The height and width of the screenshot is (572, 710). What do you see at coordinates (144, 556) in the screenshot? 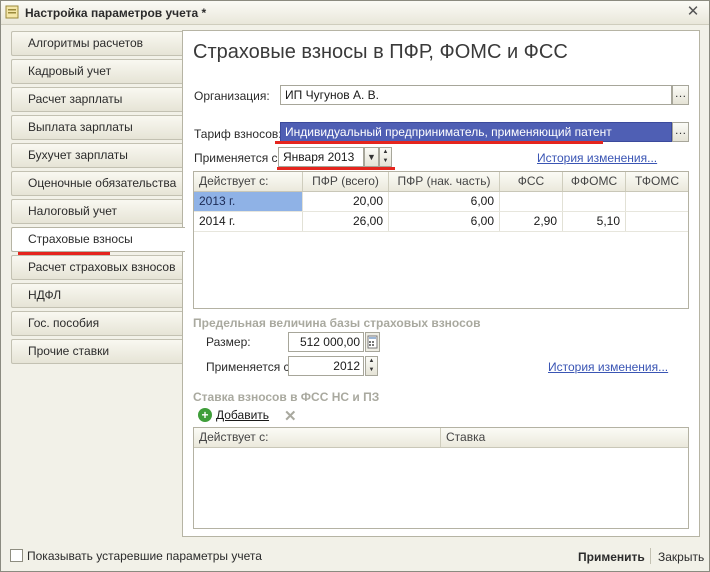
I see `show-obsolete-label: Показывать устаревшие параметры учета` at bounding box center [144, 556].